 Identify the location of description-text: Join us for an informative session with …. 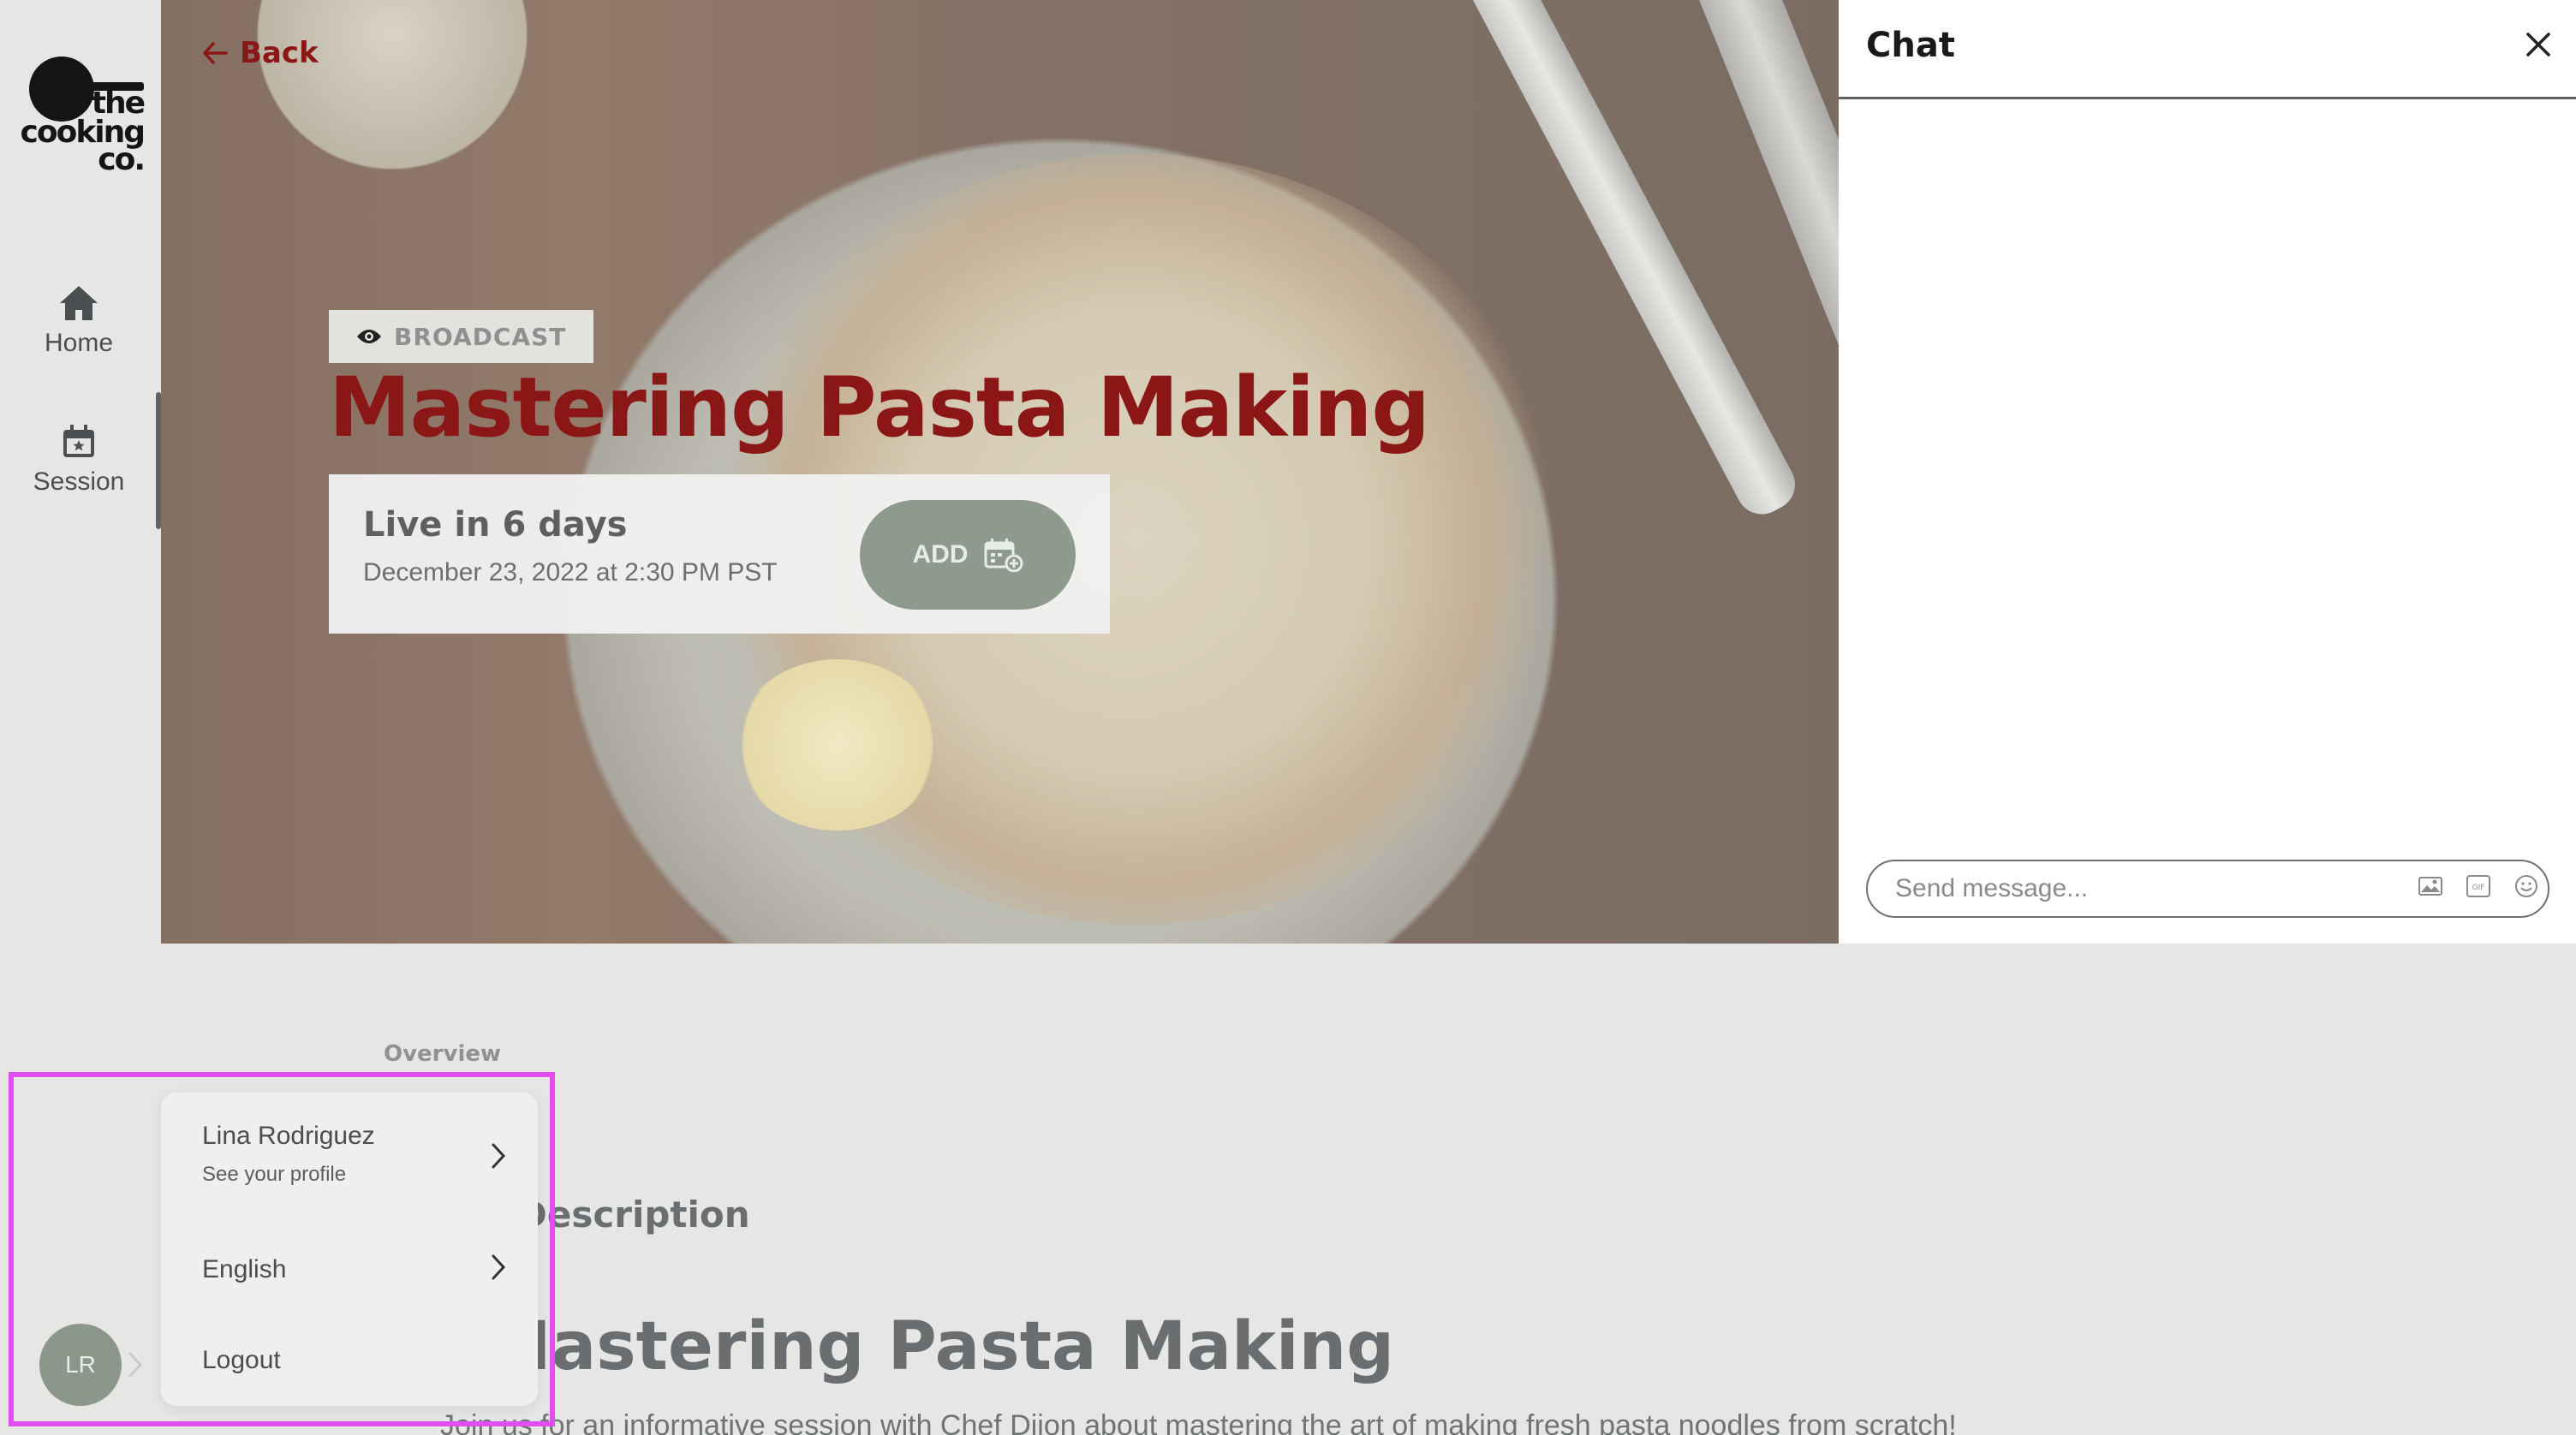
(1198, 1422).